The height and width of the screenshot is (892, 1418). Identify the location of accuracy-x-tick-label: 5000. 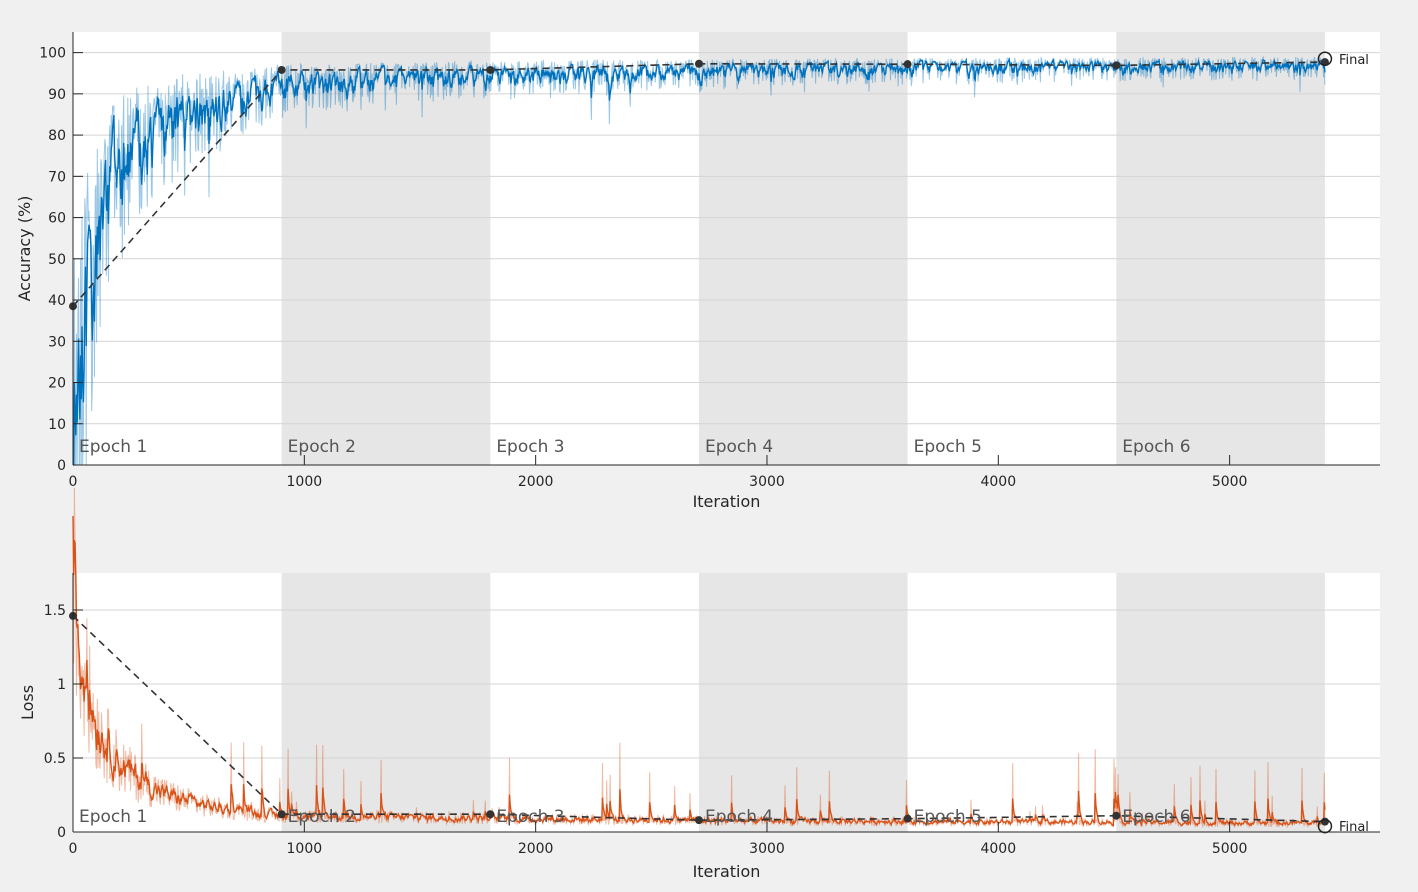
(1230, 482).